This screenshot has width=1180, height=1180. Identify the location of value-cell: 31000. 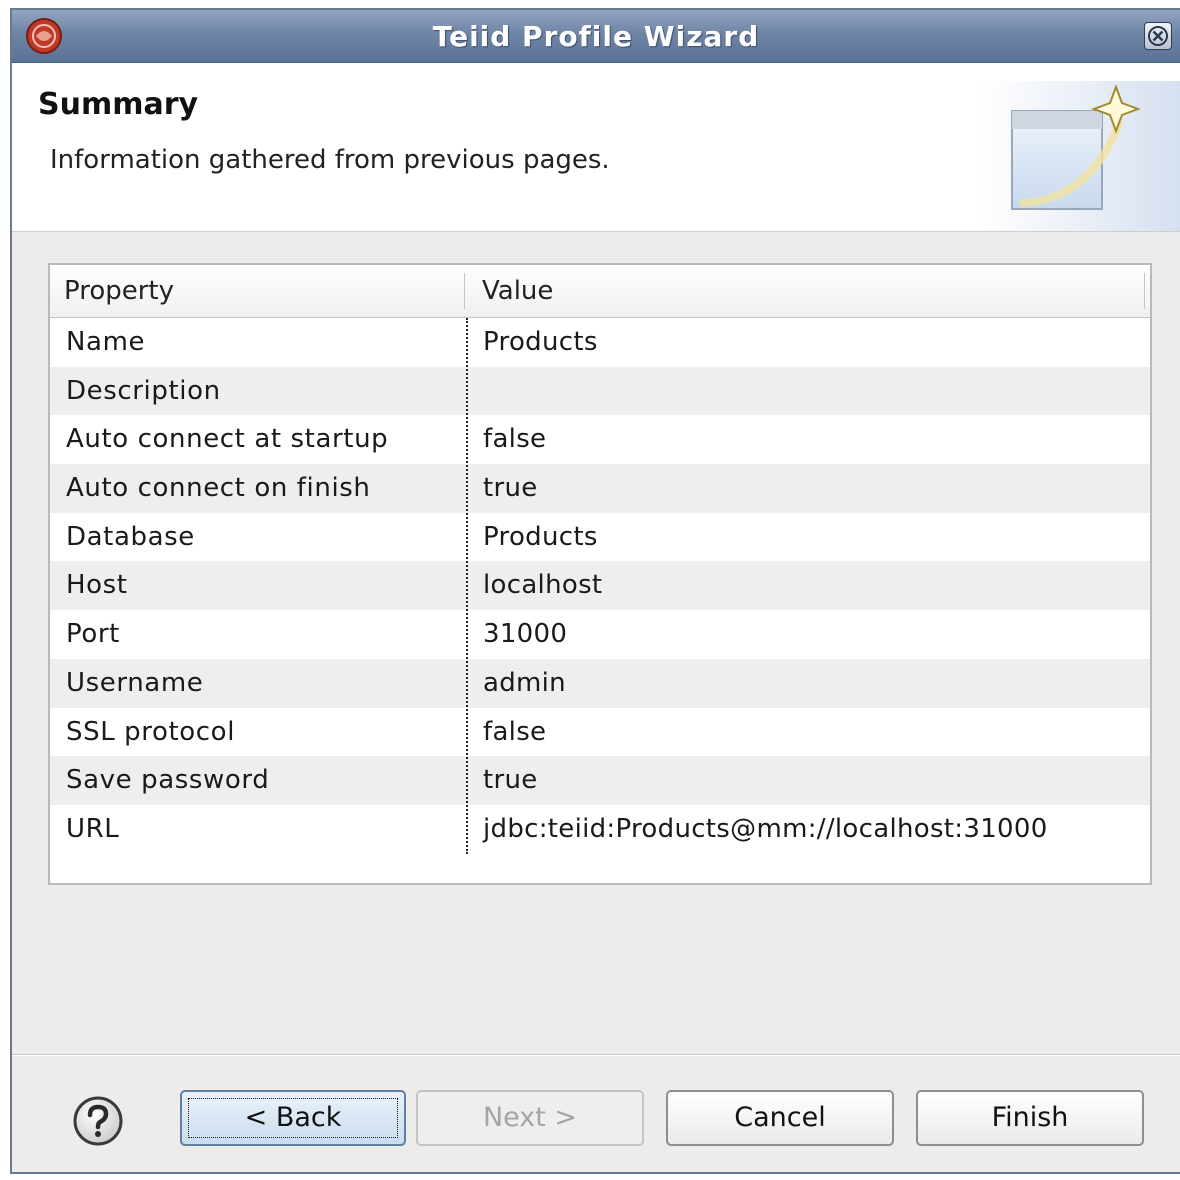
(525, 634).